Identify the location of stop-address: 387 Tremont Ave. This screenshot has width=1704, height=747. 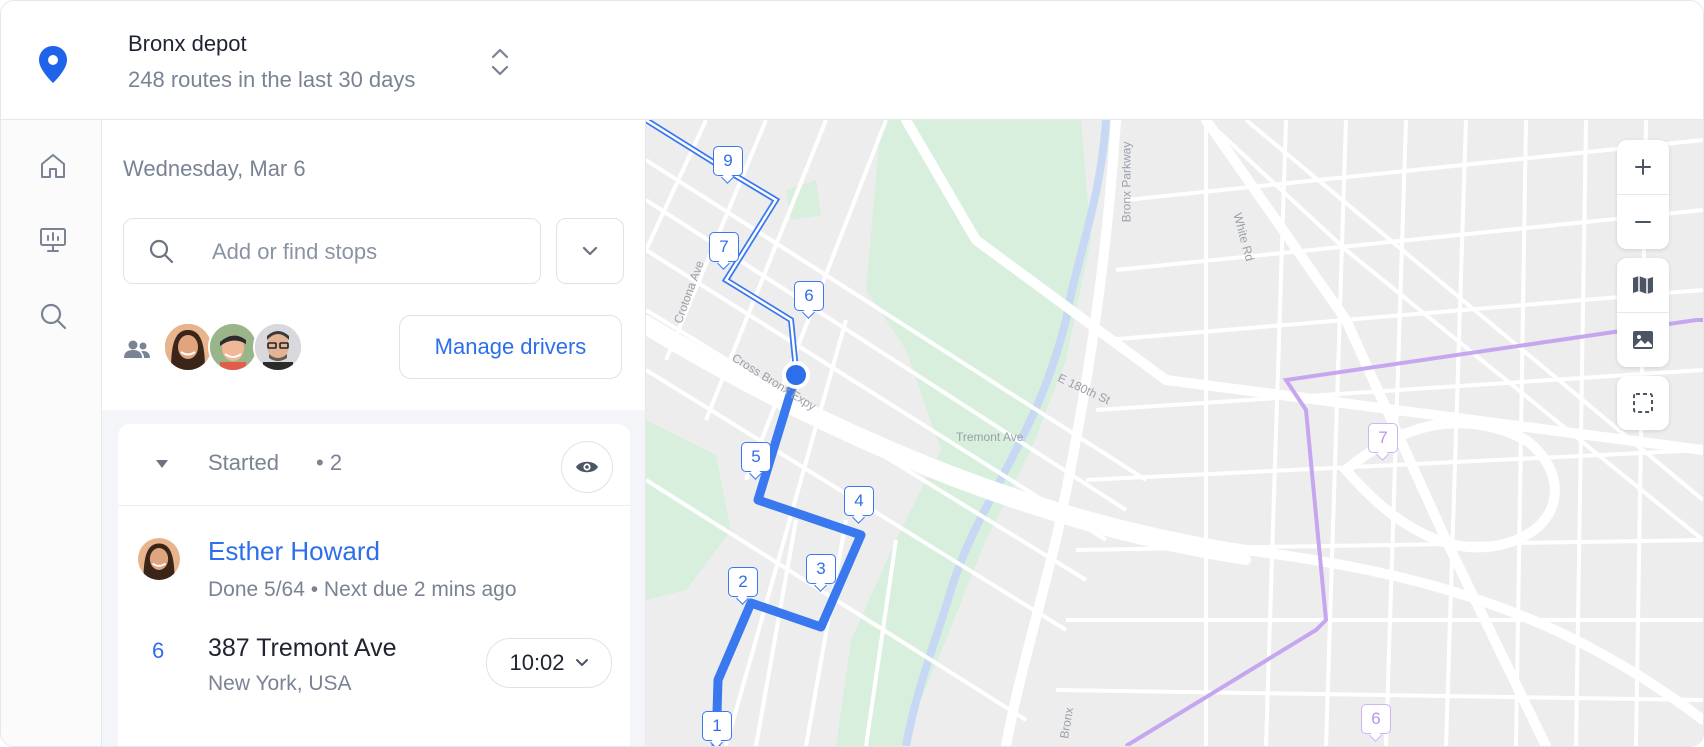
(302, 648).